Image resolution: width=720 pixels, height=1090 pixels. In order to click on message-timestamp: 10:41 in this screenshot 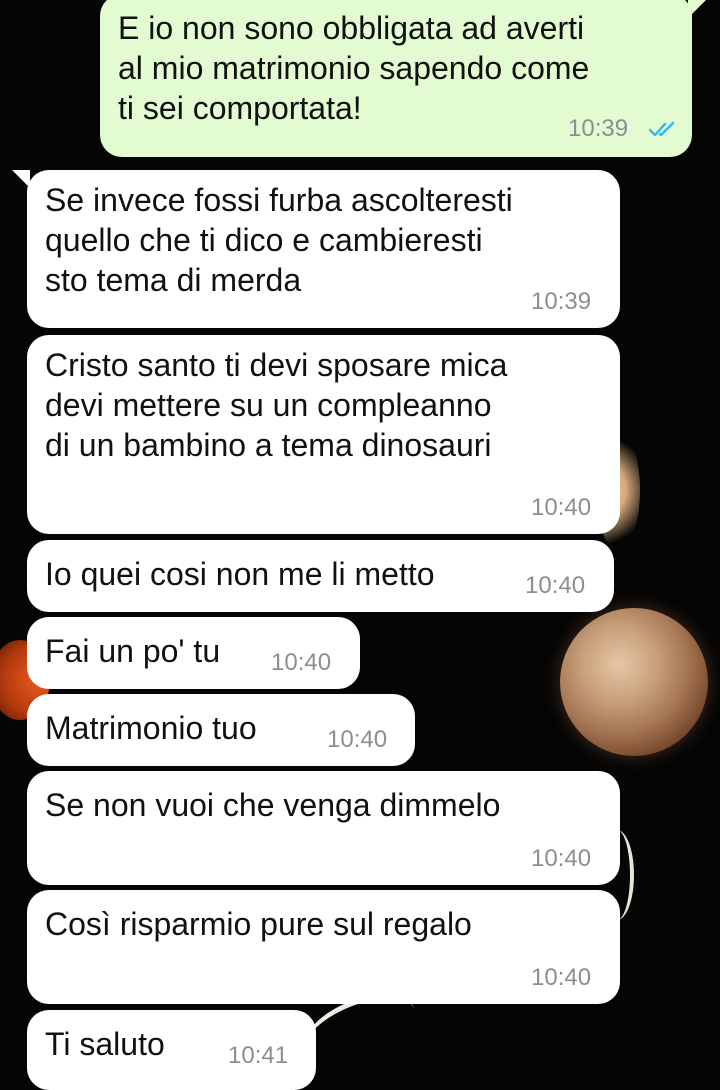, I will do `click(258, 1055)`.